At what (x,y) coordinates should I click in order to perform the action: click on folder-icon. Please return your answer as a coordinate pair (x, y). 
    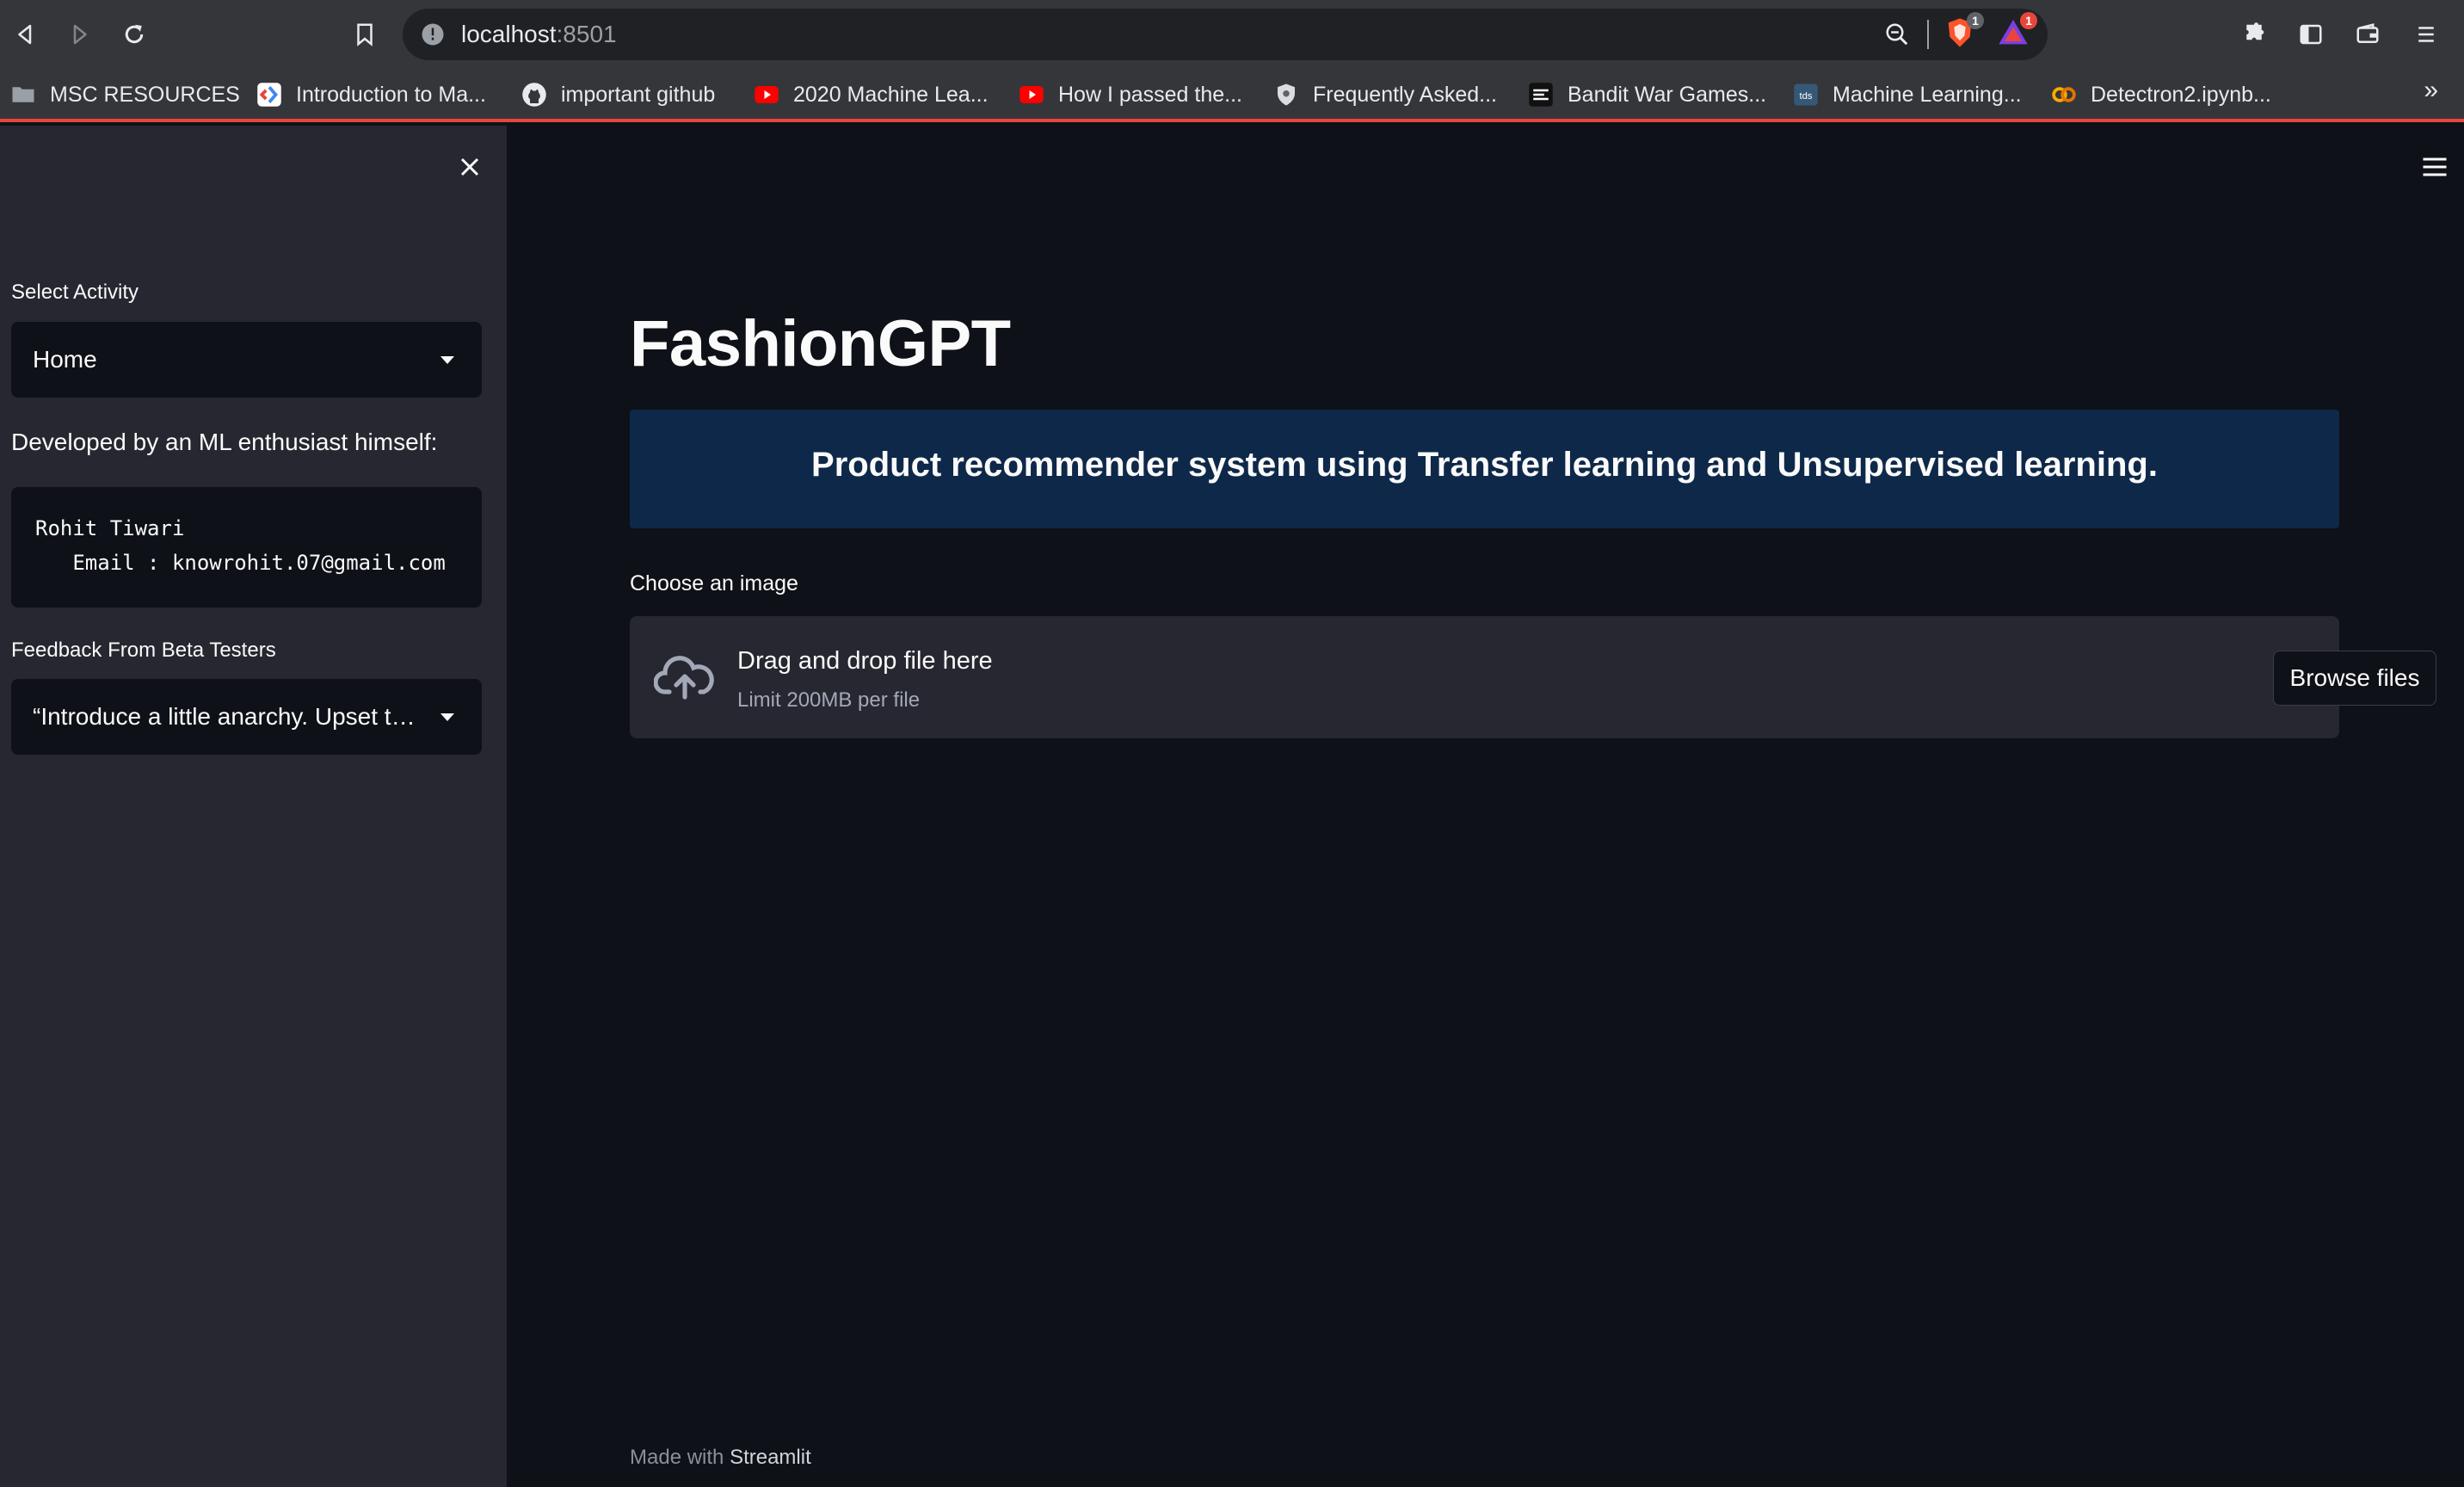
    Looking at the image, I should click on (23, 95).